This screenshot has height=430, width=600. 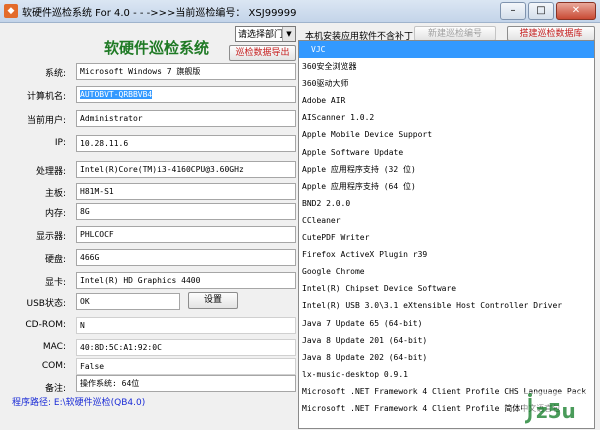 What do you see at coordinates (54, 347) in the screenshot?
I see `mac-label: MAC:` at bounding box center [54, 347].